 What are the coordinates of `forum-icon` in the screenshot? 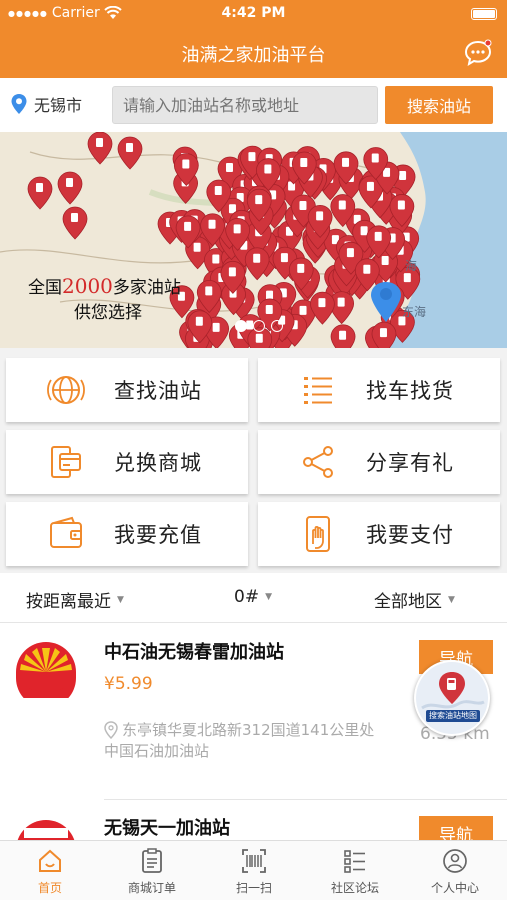 It's located at (354, 861).